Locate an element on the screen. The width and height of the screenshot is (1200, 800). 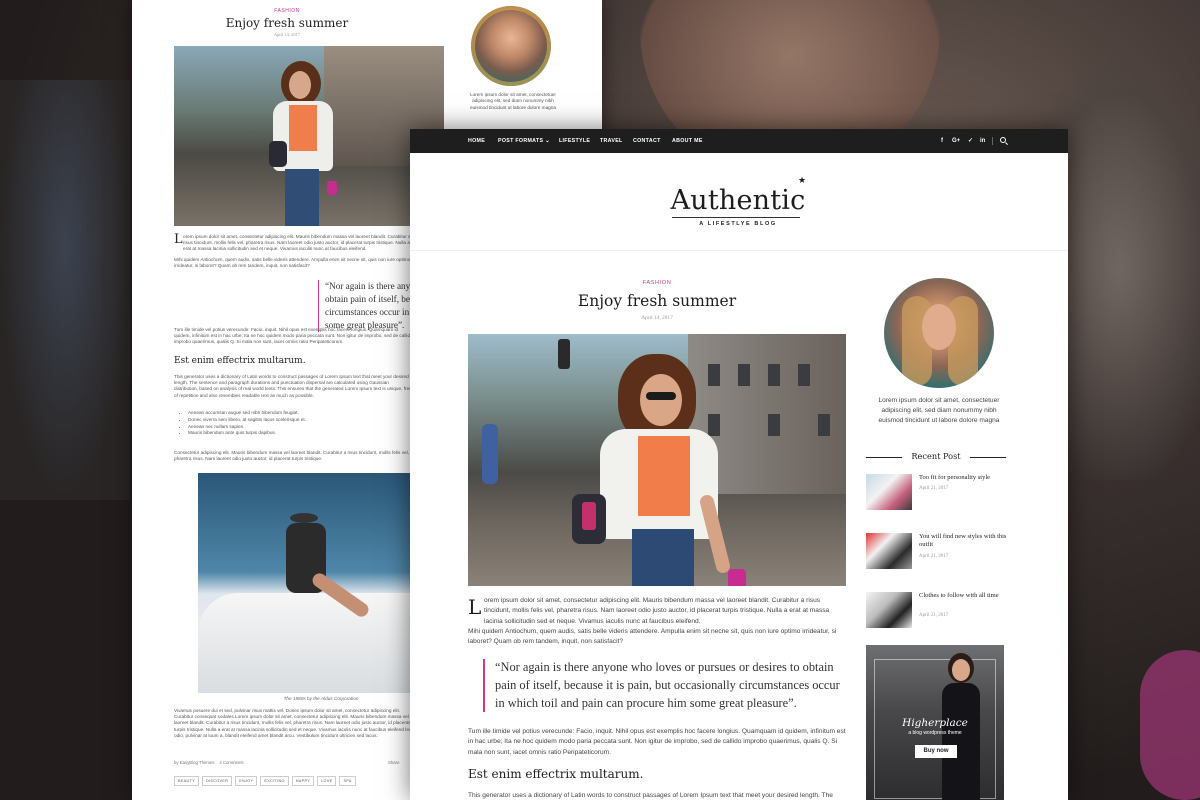
tag: BEAUTY is located at coordinates (186, 781).